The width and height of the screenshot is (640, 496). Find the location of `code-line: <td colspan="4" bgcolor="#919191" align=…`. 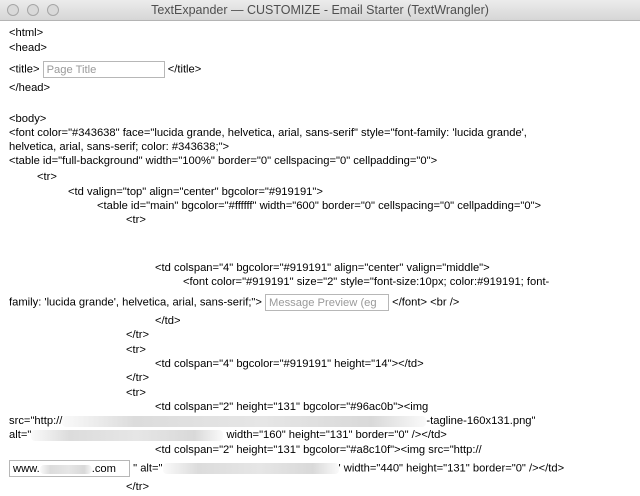

code-line: <td colspan="4" bgcolor="#919191" align=… is located at coordinates (322, 268).